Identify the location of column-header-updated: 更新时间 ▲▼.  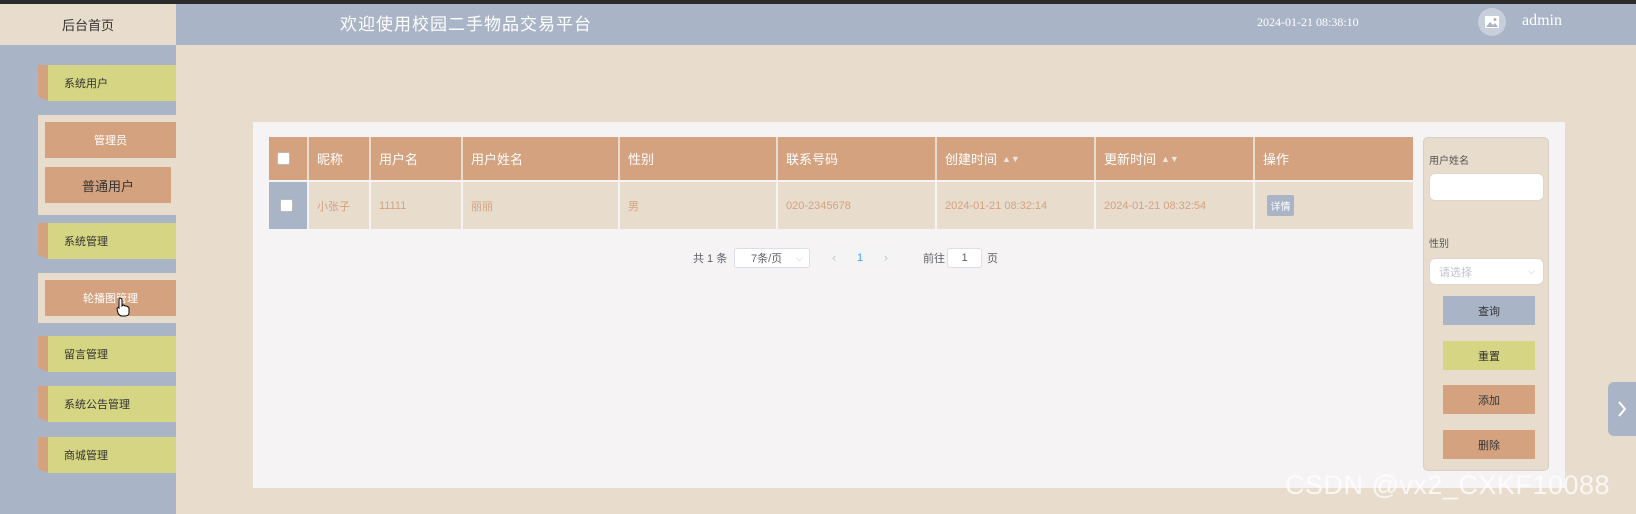
(1175, 158).